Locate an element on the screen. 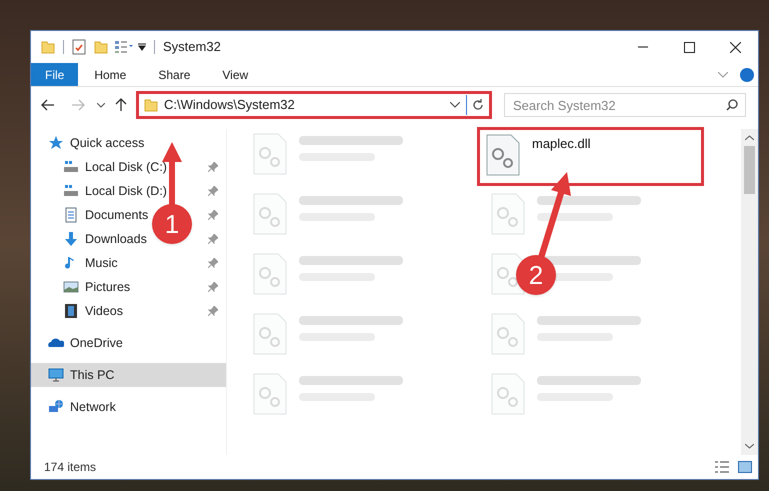 This screenshot has width=769, height=491. sidebar-item-selected: This PC is located at coordinates (128, 375).